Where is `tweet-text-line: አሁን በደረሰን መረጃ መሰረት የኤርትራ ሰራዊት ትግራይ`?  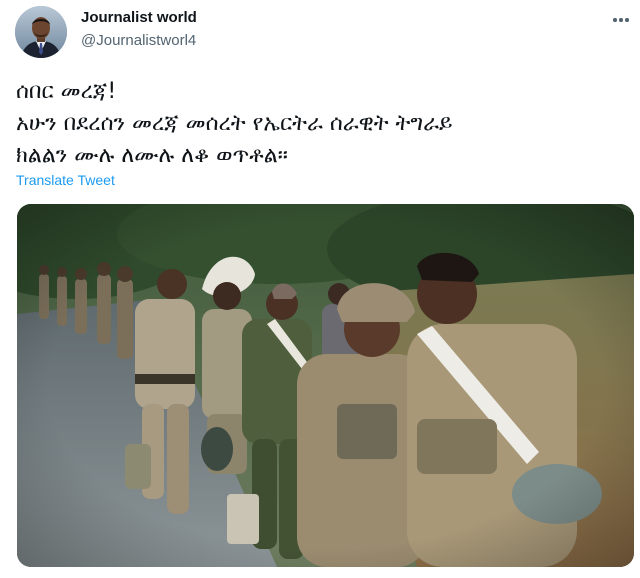
tweet-text-line: አሁን በደረሰን መረጃ መሰረት የኤርትራ ሰራዊት ትግራይ is located at coordinates (234, 123).